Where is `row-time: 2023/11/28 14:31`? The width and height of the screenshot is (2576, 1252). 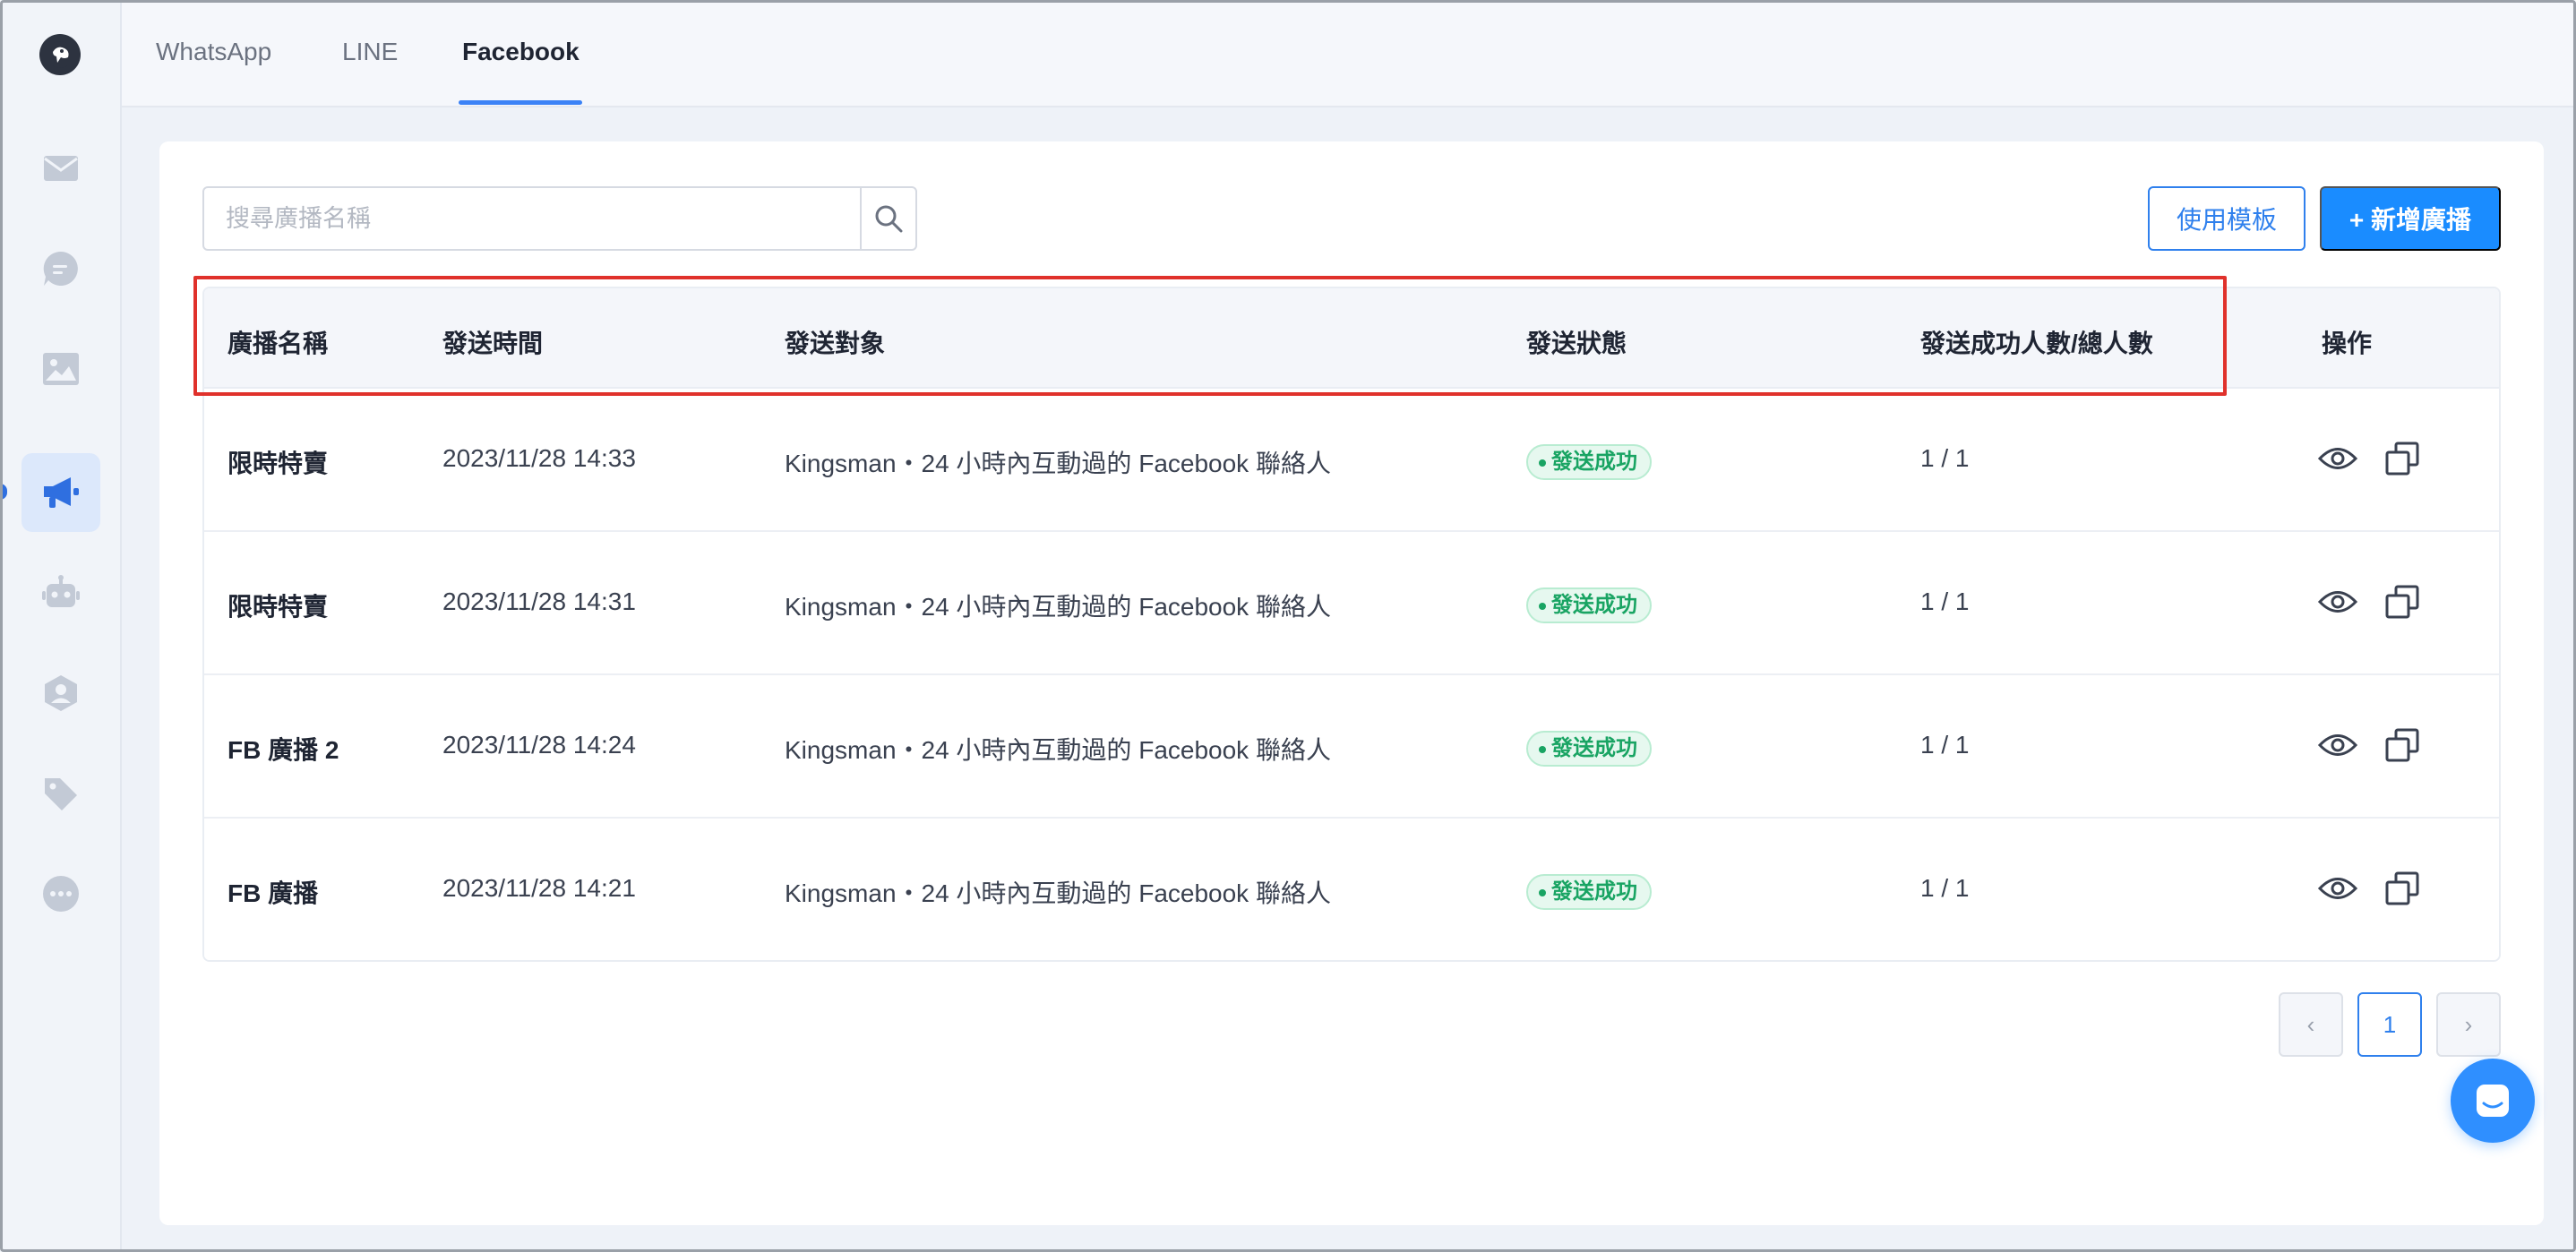
row-time: 2023/11/28 14:31 is located at coordinates (539, 601).